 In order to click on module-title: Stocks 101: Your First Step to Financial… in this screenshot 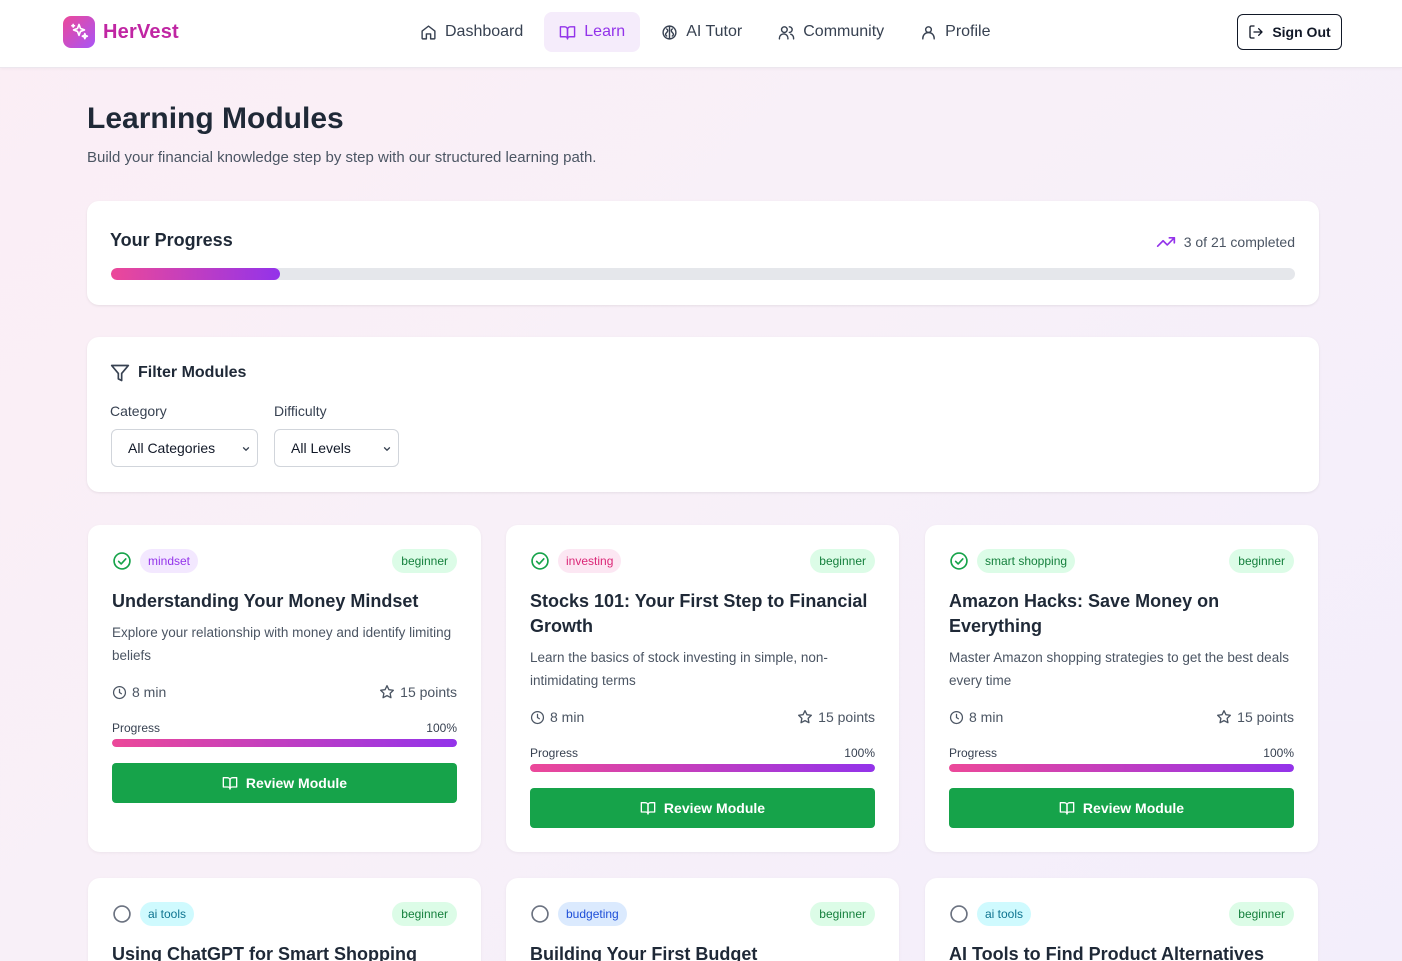, I will do `click(699, 613)`.